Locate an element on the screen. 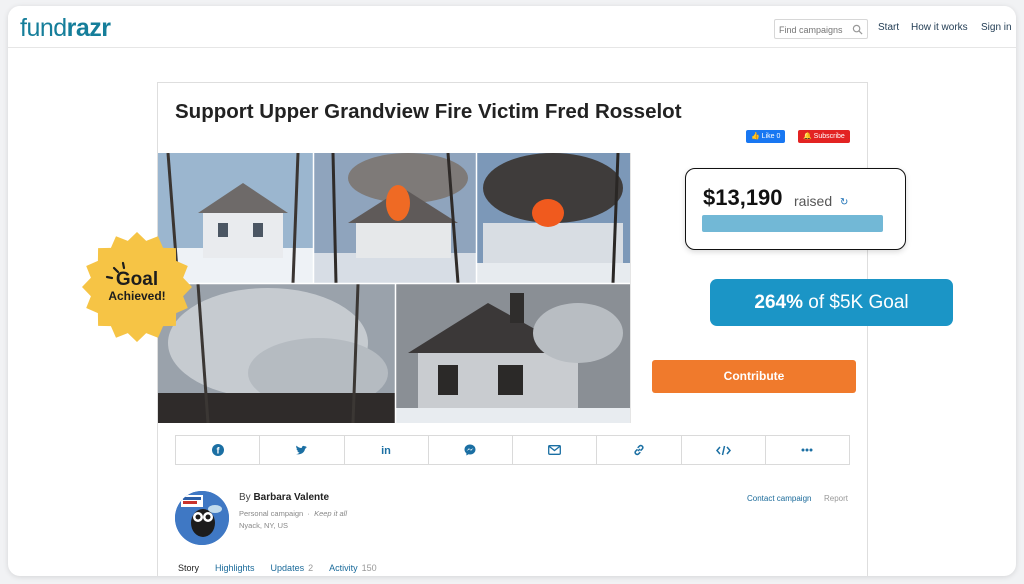 Image resolution: width=1024 pixels, height=584 pixels. facebook-like-button: 👍 Like 0 is located at coordinates (766, 136).